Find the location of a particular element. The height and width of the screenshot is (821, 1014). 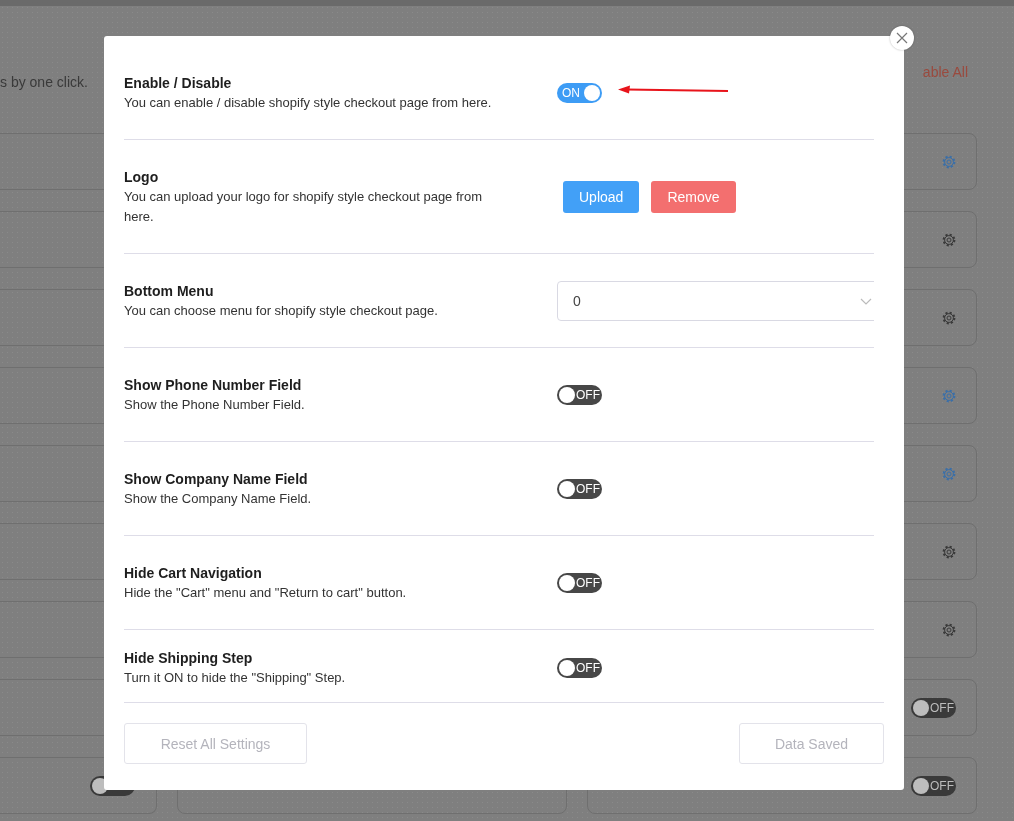

setting-title: Logo is located at coordinates (142, 177).